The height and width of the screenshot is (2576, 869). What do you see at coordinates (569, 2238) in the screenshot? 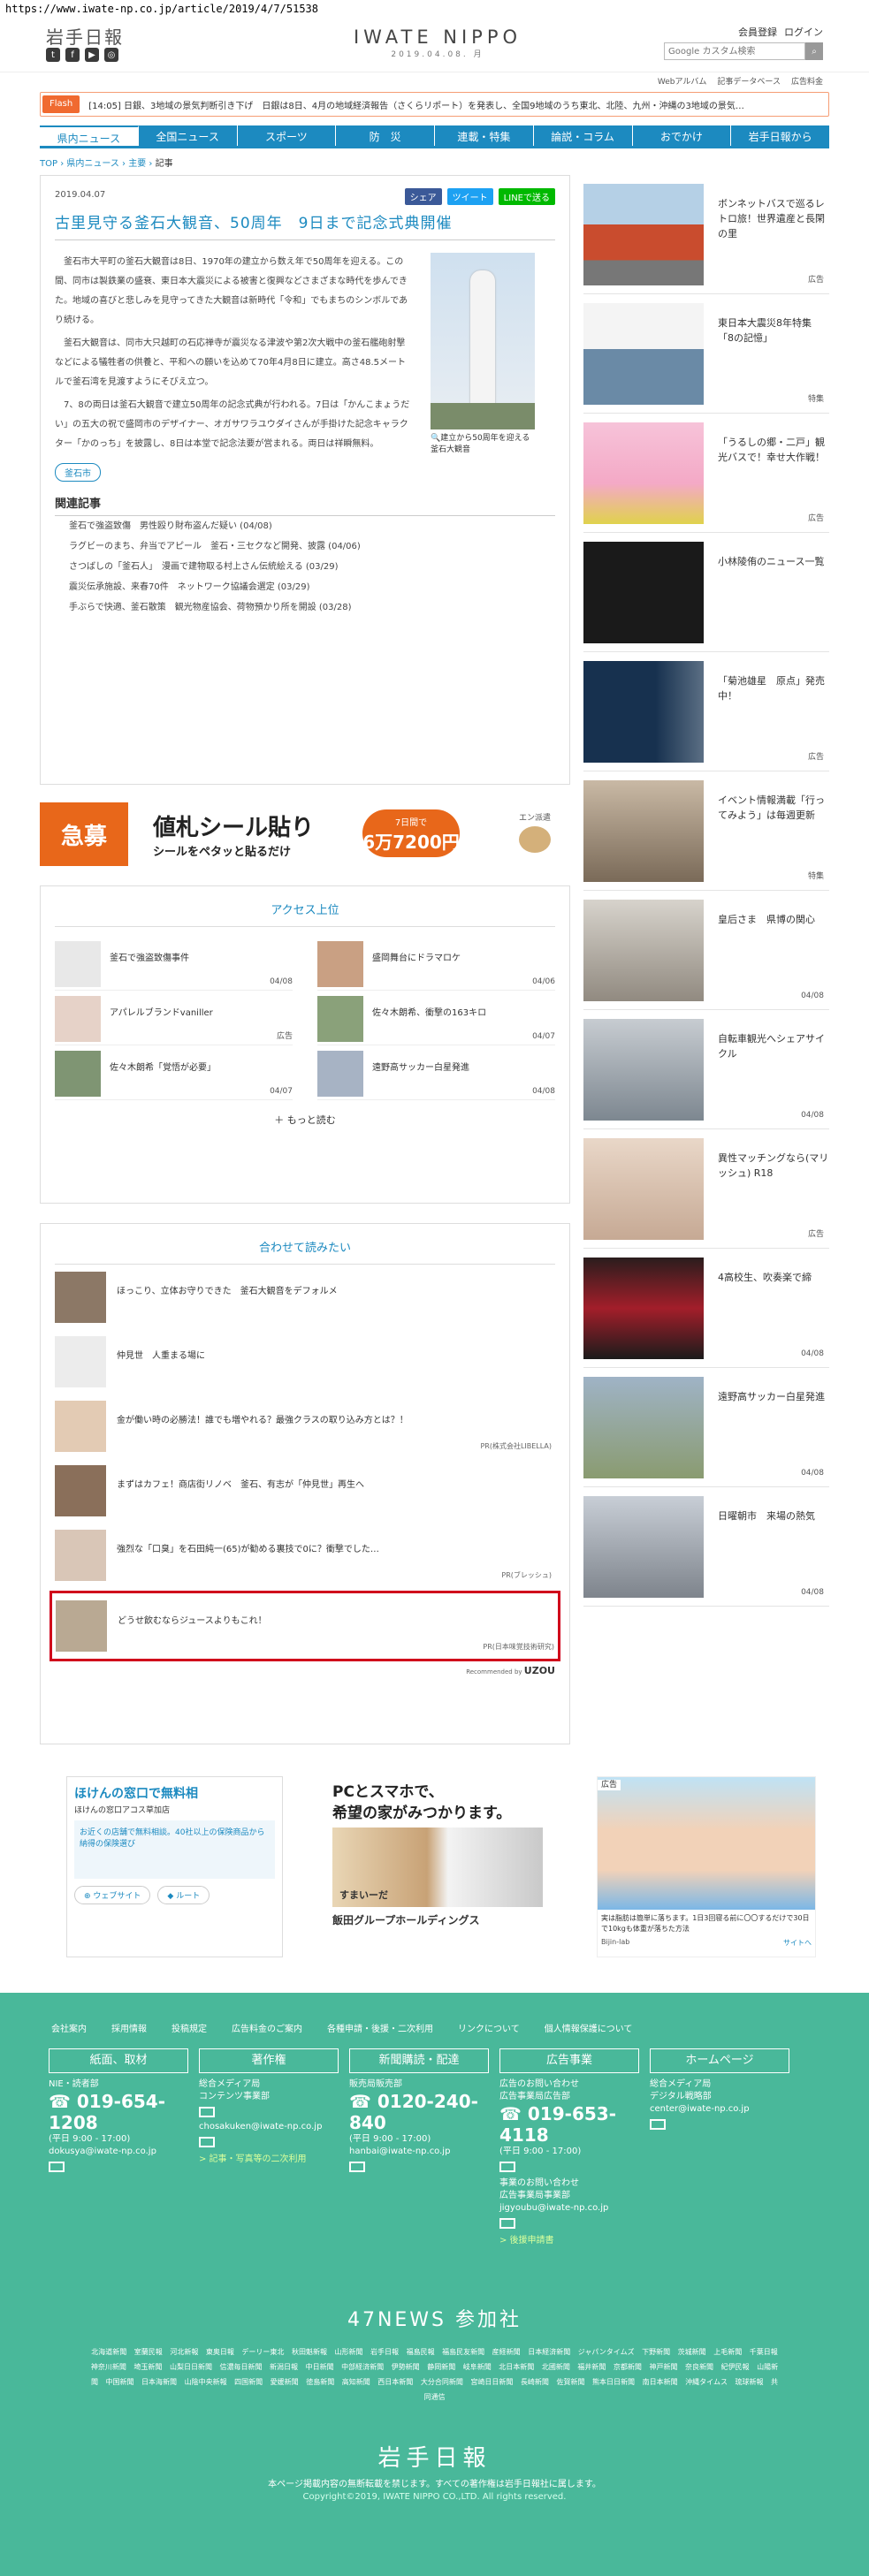
I see `support-application-link: > 後援申請書` at bounding box center [569, 2238].